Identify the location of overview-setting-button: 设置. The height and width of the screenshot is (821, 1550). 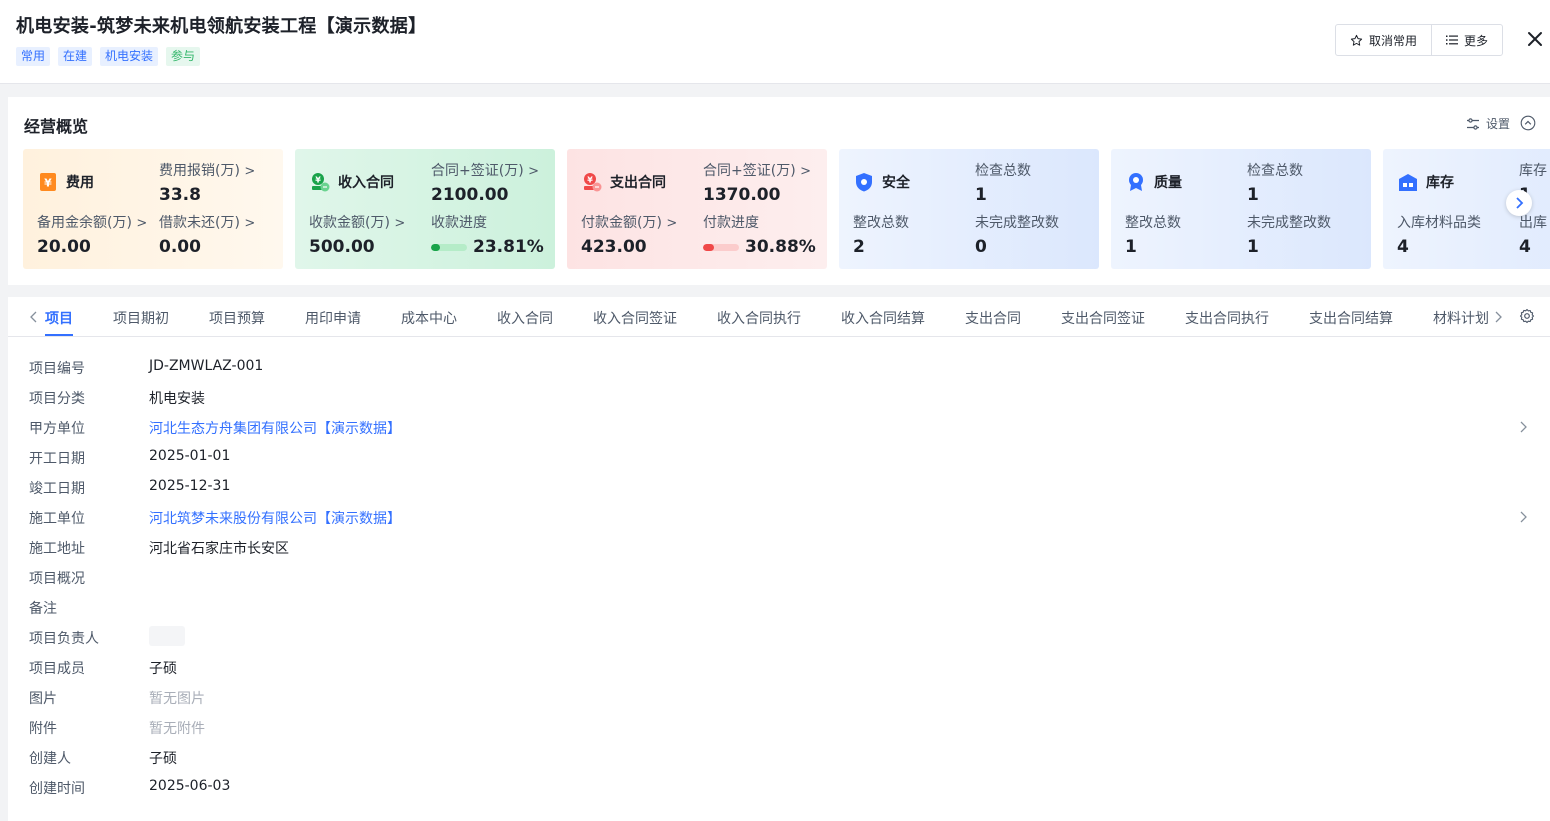
(1488, 123).